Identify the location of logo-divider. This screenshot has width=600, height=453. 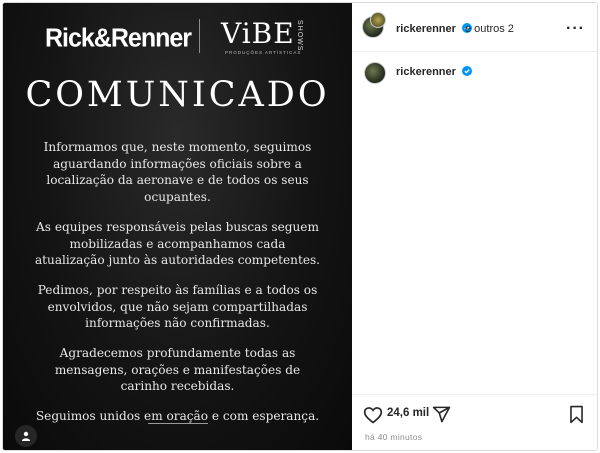
(199, 36).